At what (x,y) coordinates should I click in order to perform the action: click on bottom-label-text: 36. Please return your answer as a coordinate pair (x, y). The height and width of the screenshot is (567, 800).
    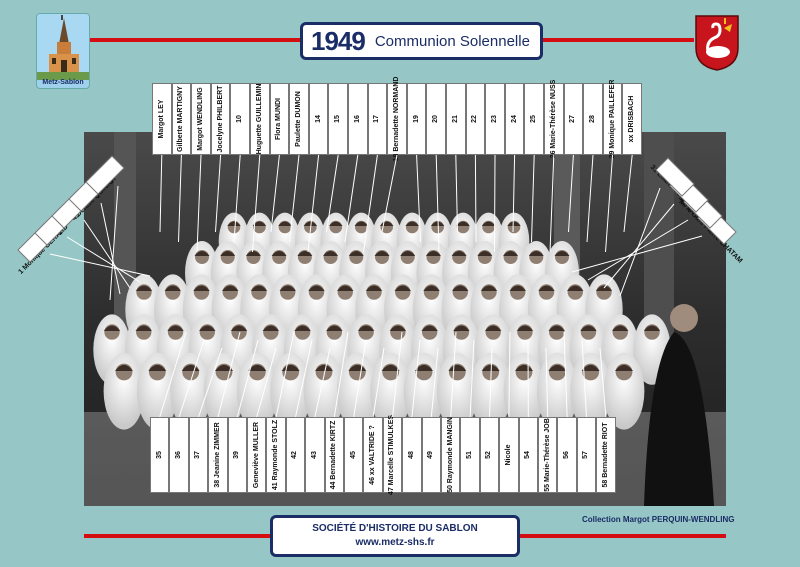
    Looking at the image, I should click on (179, 455).